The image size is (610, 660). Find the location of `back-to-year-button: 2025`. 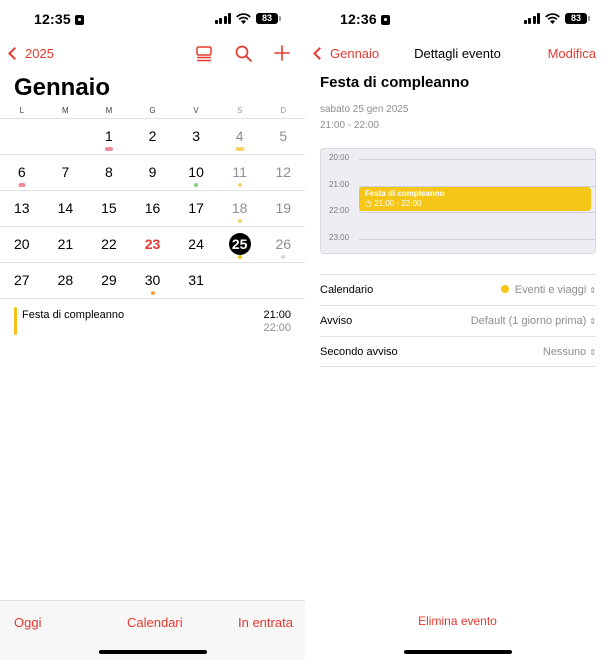

back-to-year-button: 2025 is located at coordinates (31, 53).